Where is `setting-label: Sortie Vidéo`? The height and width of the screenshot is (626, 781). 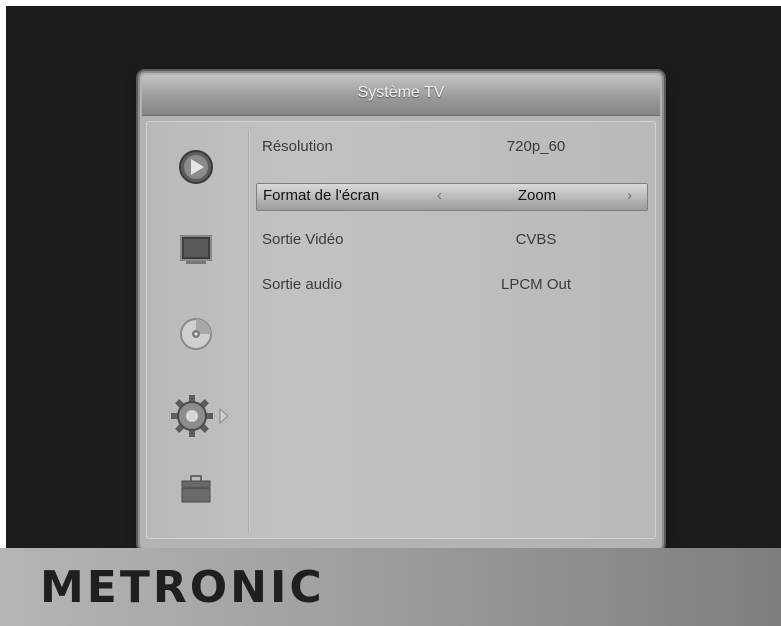
setting-label: Sortie Vidéo is located at coordinates (303, 239).